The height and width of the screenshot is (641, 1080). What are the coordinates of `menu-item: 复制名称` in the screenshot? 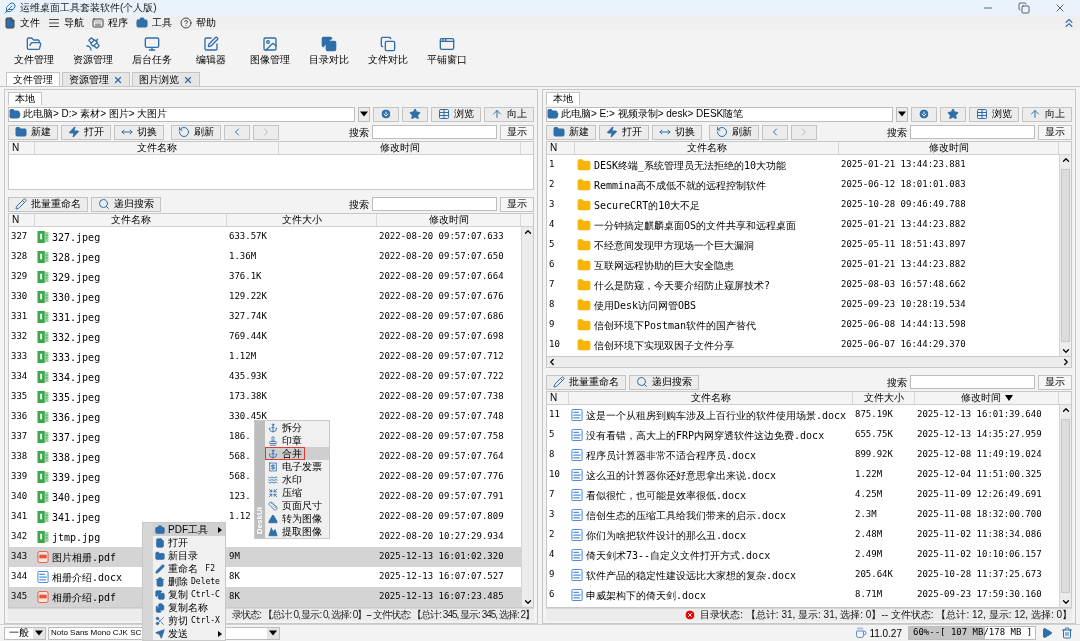 It's located at (189, 607).